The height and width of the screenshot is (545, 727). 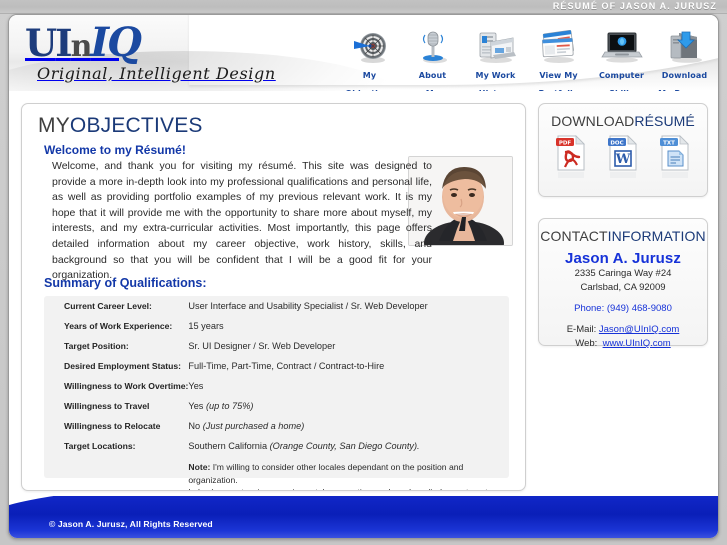 I want to click on logo-letter-u: U, so click(x=41, y=43).